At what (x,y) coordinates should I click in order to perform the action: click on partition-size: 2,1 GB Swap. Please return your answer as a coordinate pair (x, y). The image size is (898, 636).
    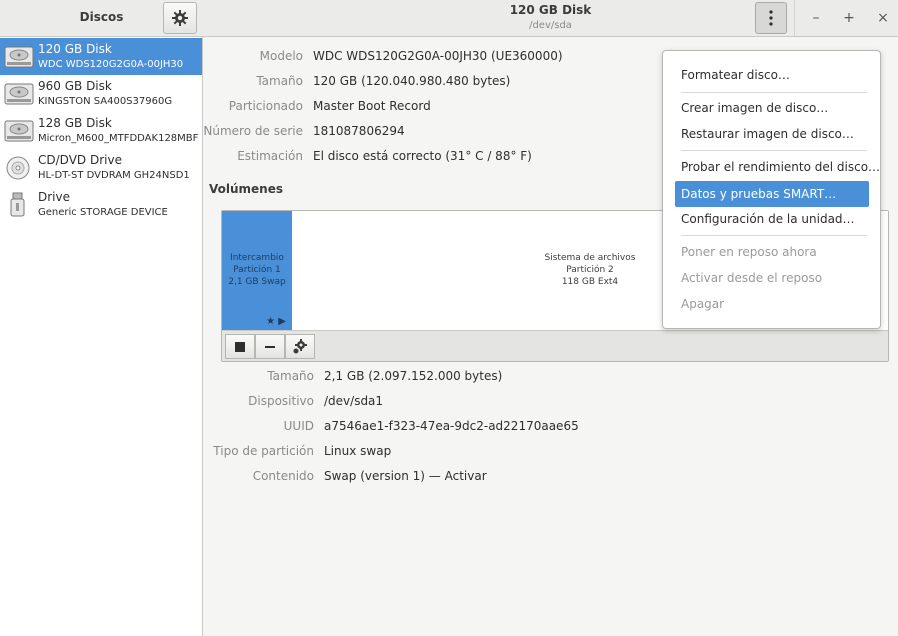
    Looking at the image, I should click on (257, 282).